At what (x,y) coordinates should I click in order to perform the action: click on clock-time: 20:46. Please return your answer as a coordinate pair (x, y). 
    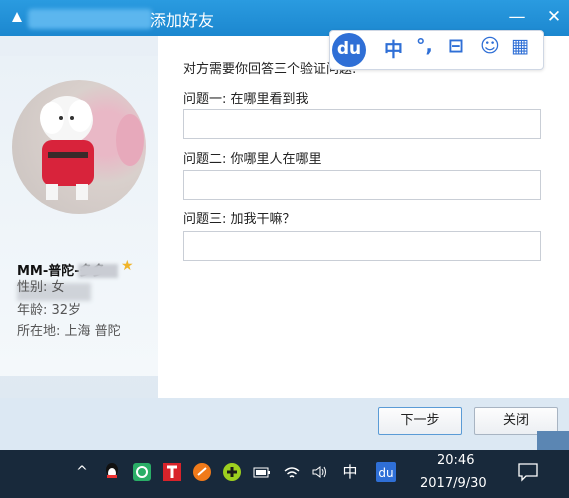
    Looking at the image, I should click on (455, 460).